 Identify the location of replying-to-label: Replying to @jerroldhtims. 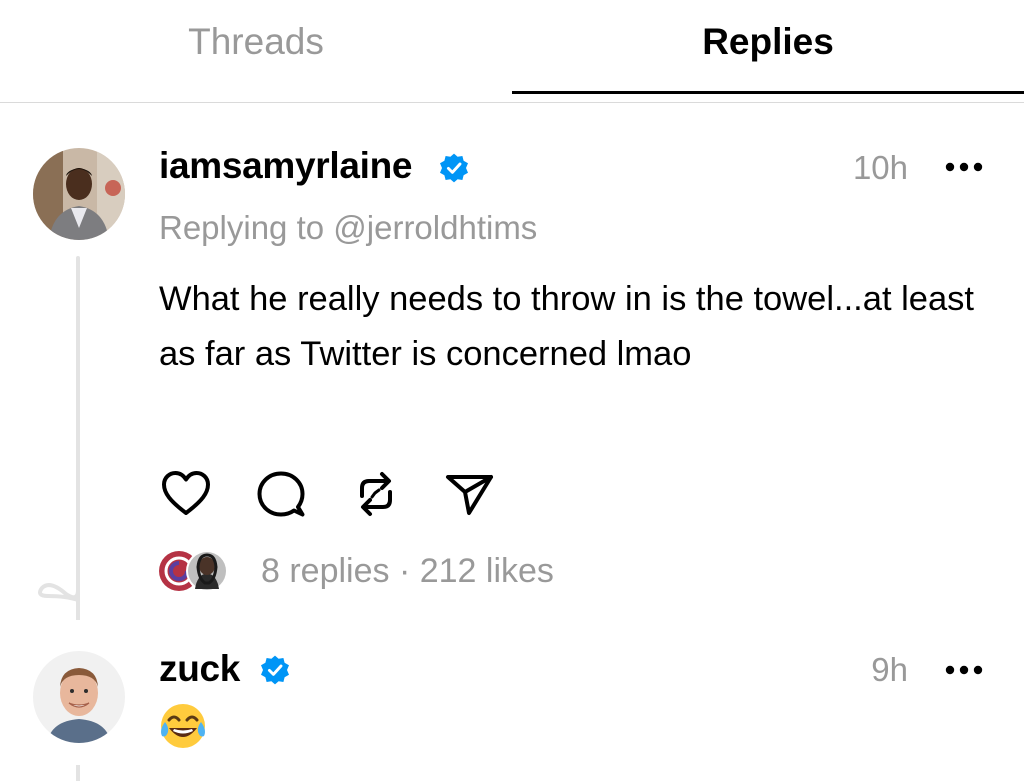
(348, 228).